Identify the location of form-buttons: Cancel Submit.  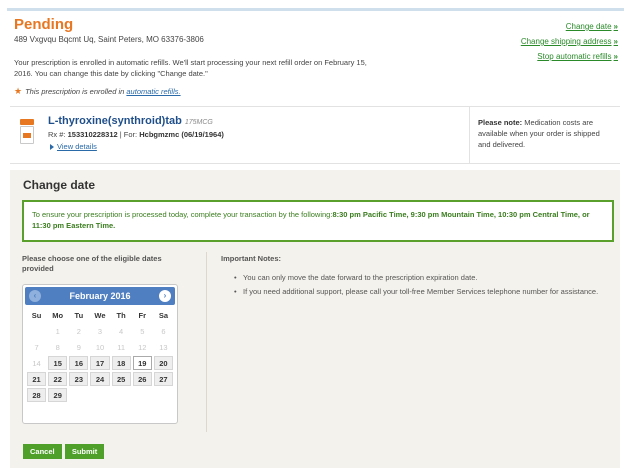
(64, 451).